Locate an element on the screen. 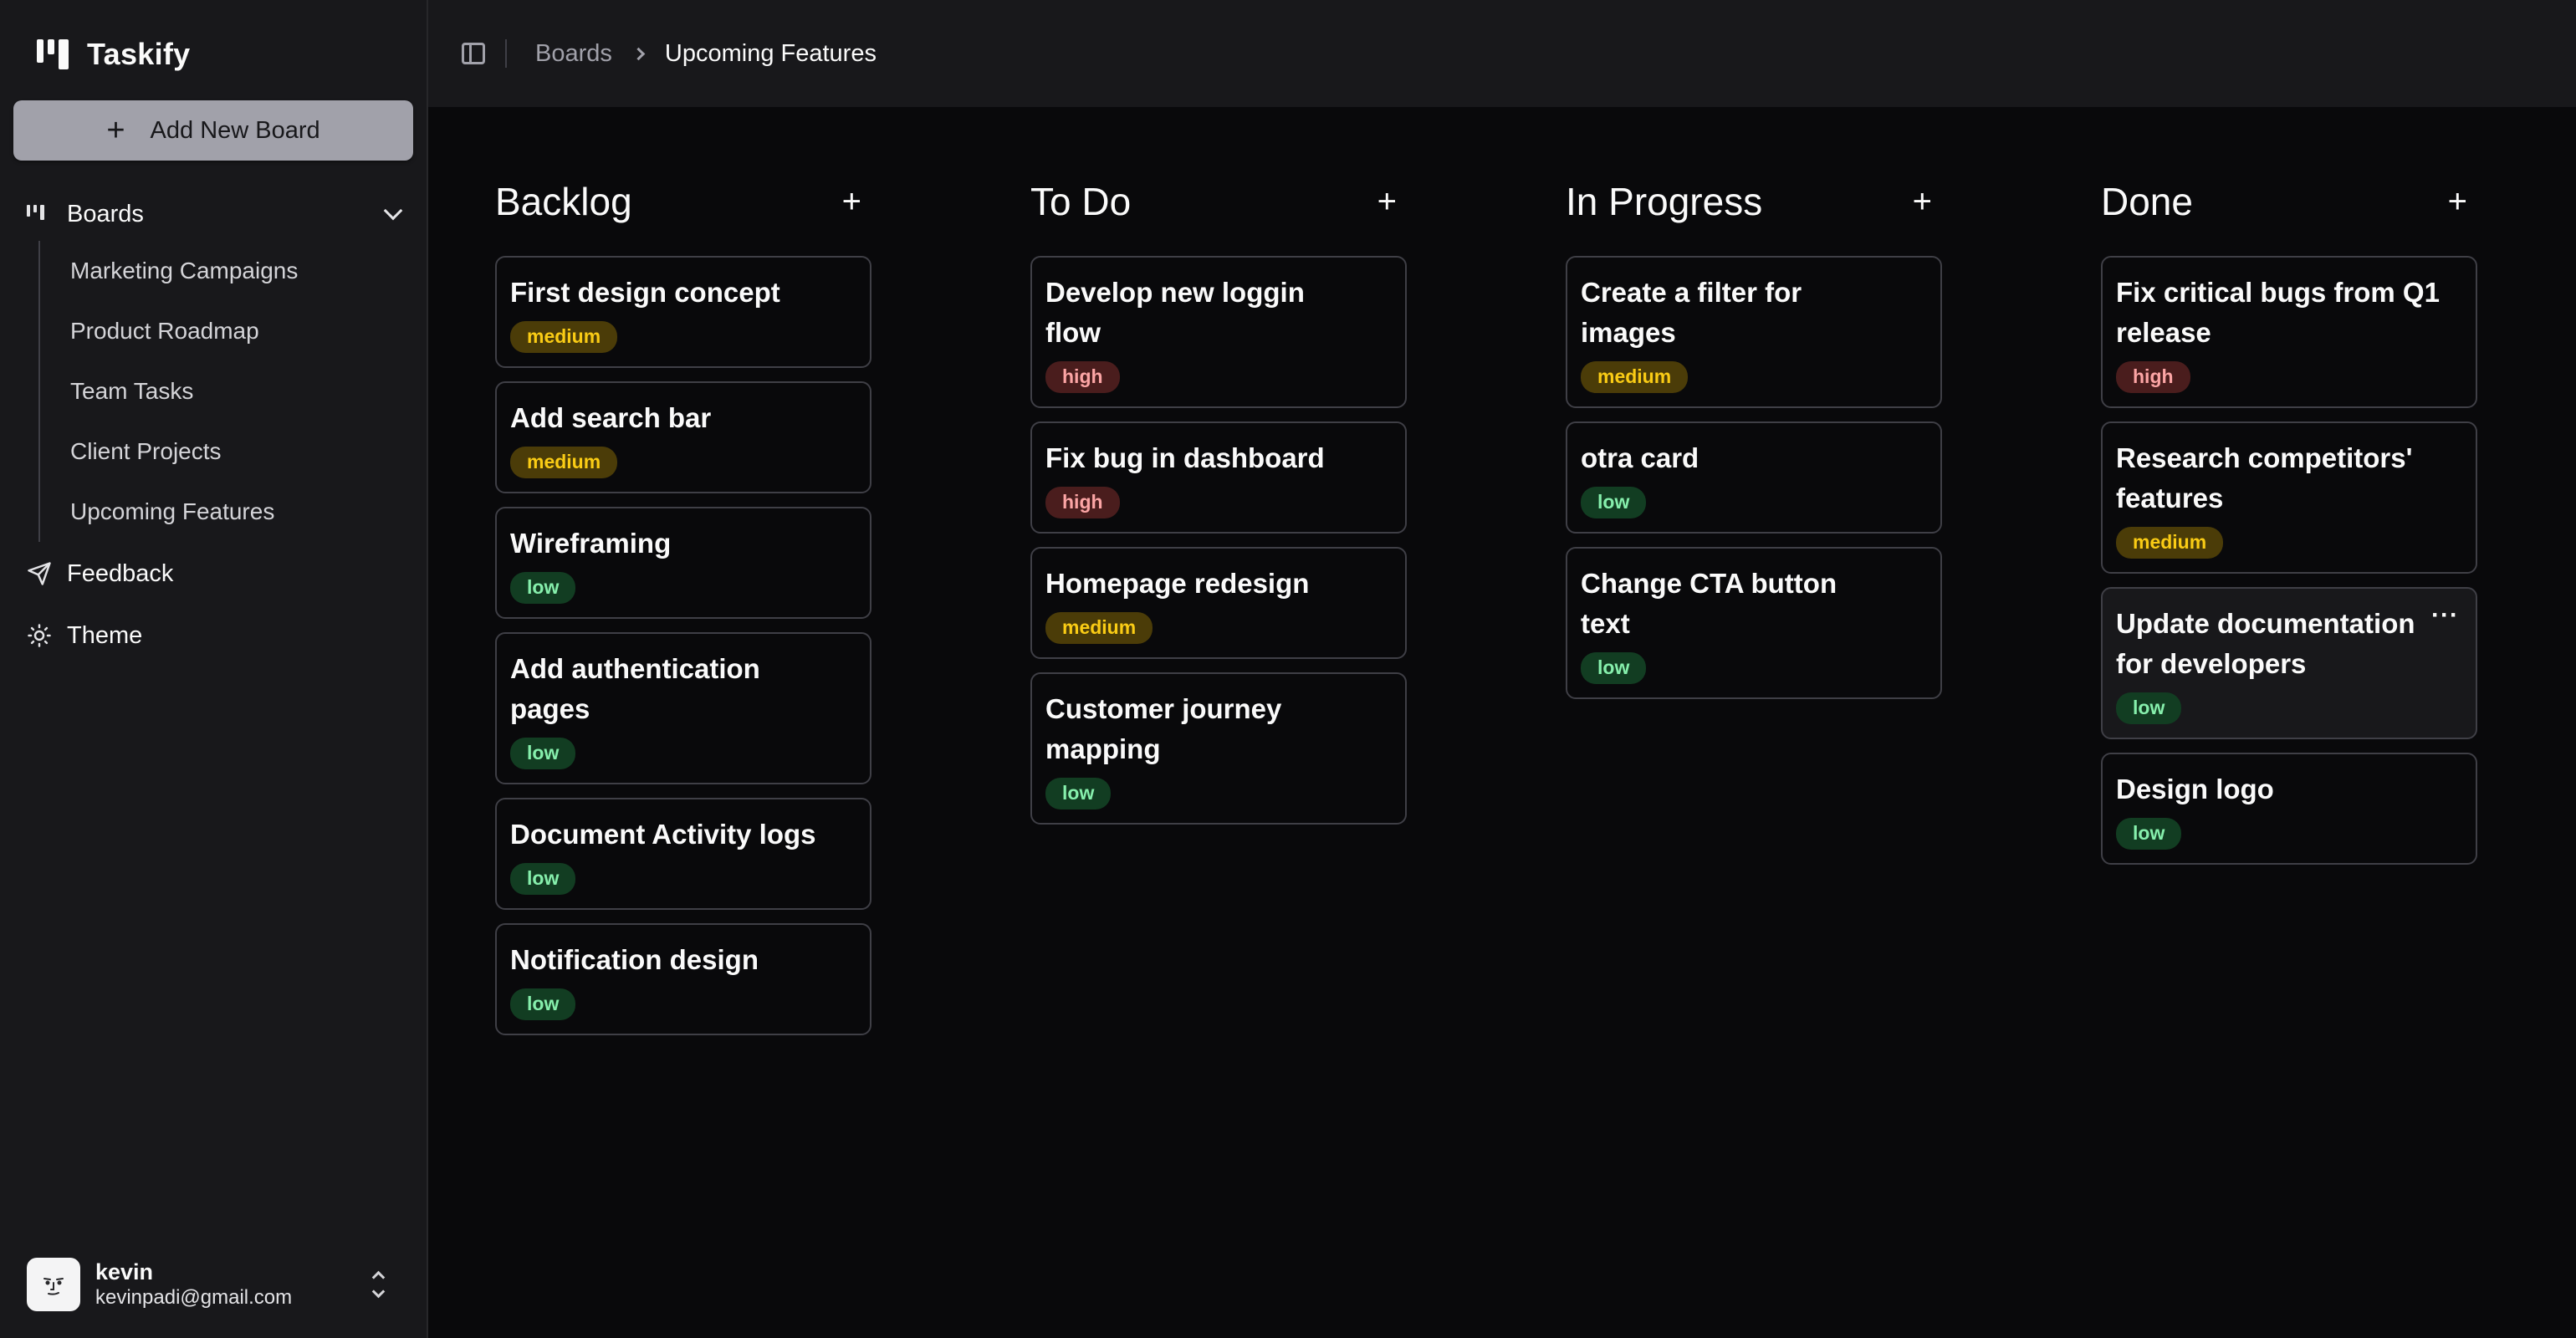  card-title: Add authentication pages is located at coordinates (635, 689).